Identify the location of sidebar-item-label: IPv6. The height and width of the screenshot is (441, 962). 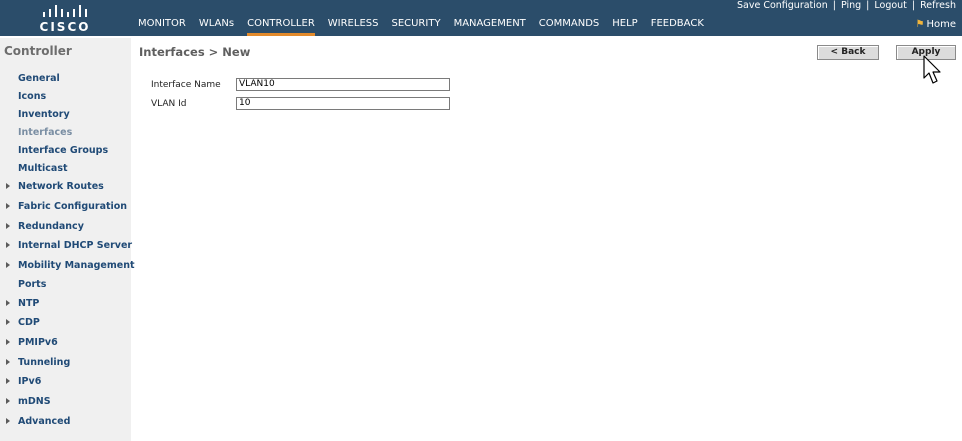
(30, 381).